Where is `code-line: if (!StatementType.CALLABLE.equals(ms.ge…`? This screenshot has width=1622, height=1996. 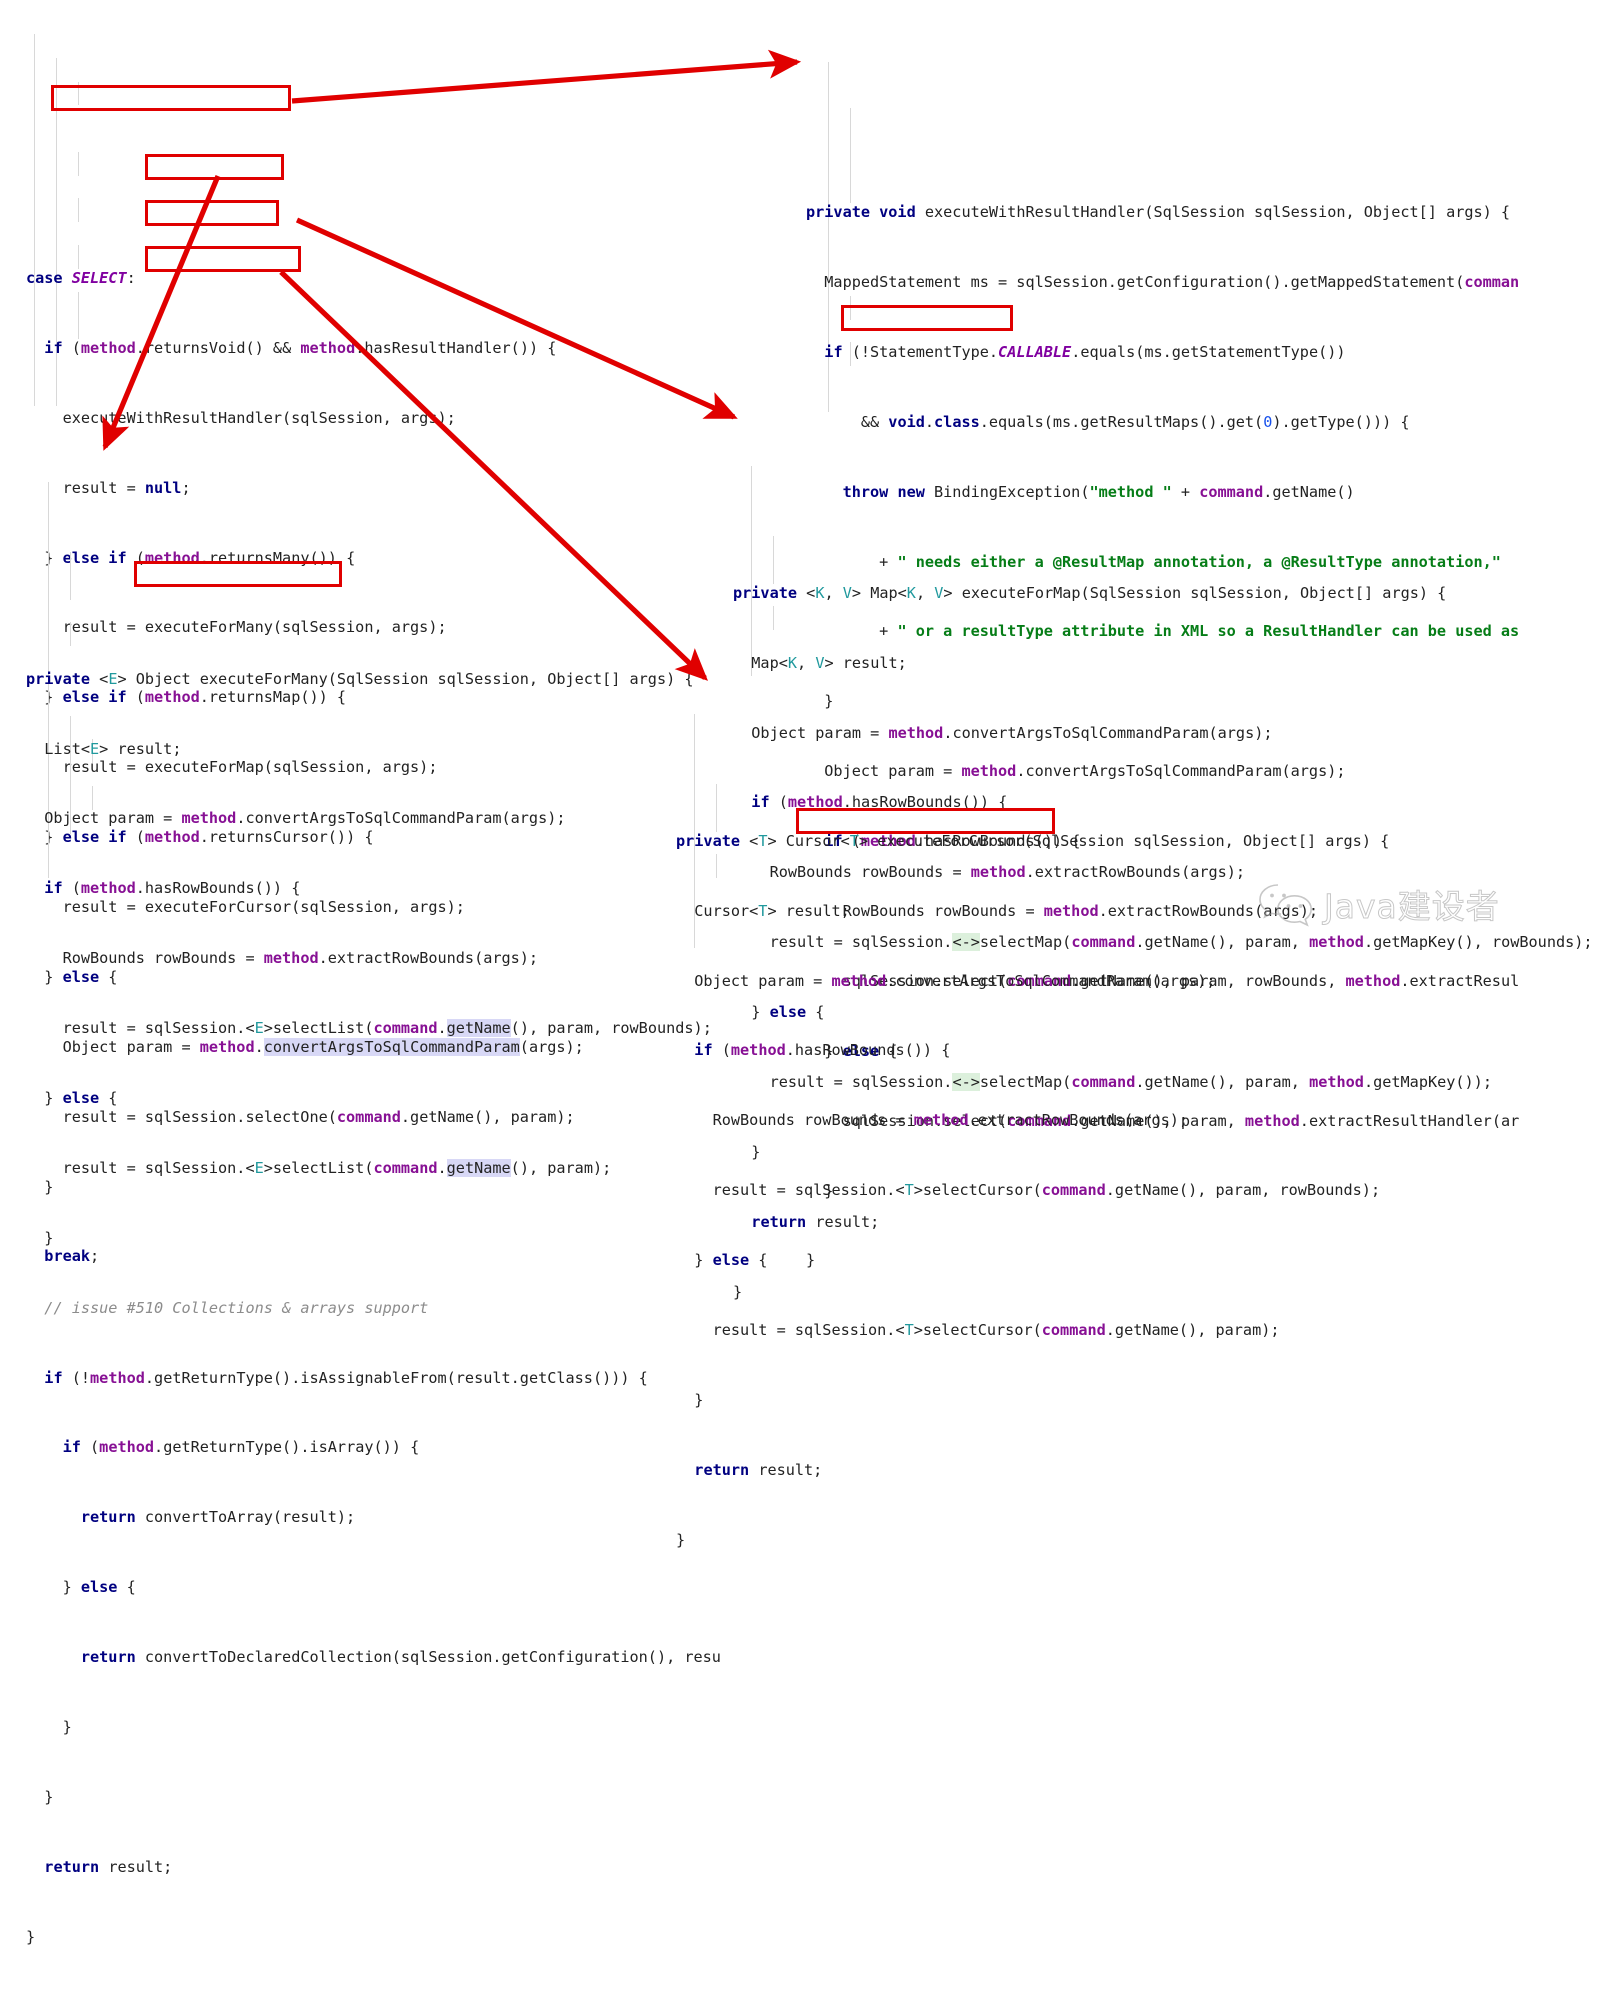 code-line: if (!StatementType.CALLABLE.equals(ms.ge… is located at coordinates (1085, 351).